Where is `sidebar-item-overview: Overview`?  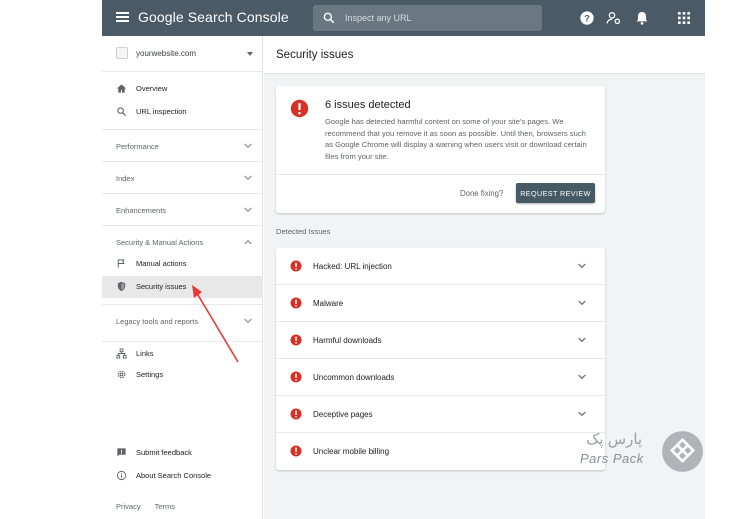 sidebar-item-overview: Overview is located at coordinates (182, 89).